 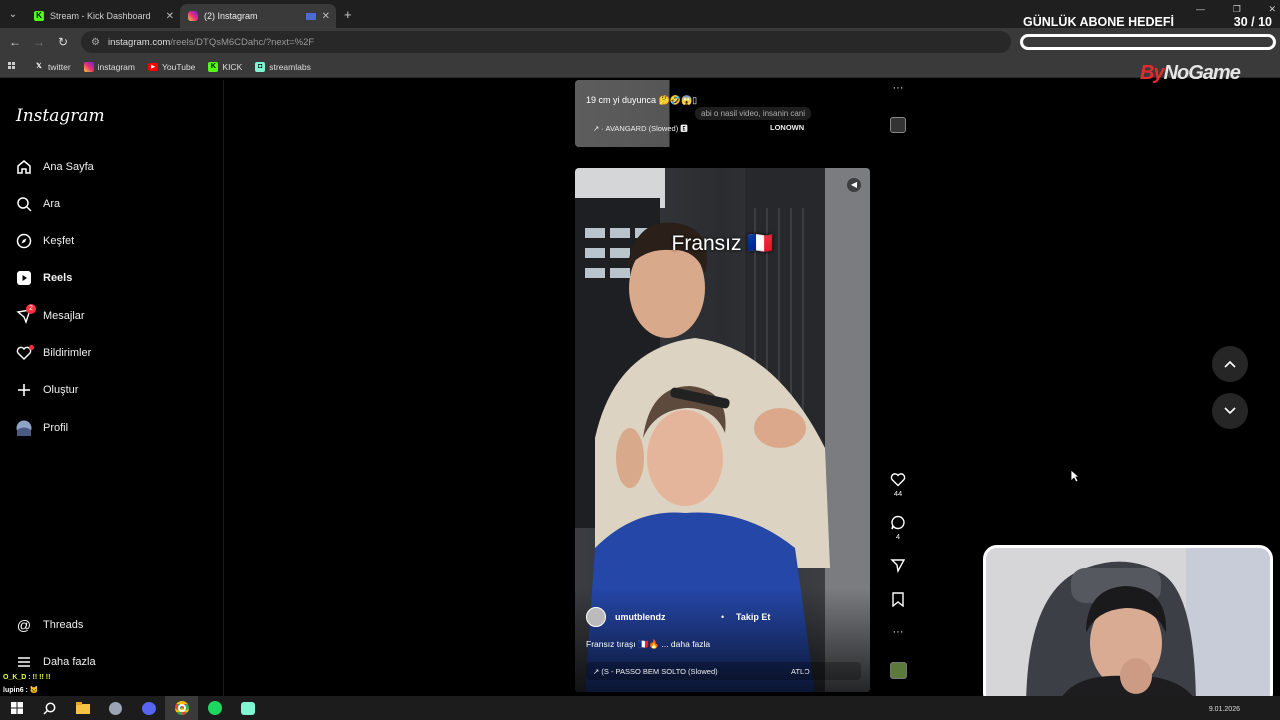 I want to click on streamer-webcam-image, so click(x=1128, y=626).